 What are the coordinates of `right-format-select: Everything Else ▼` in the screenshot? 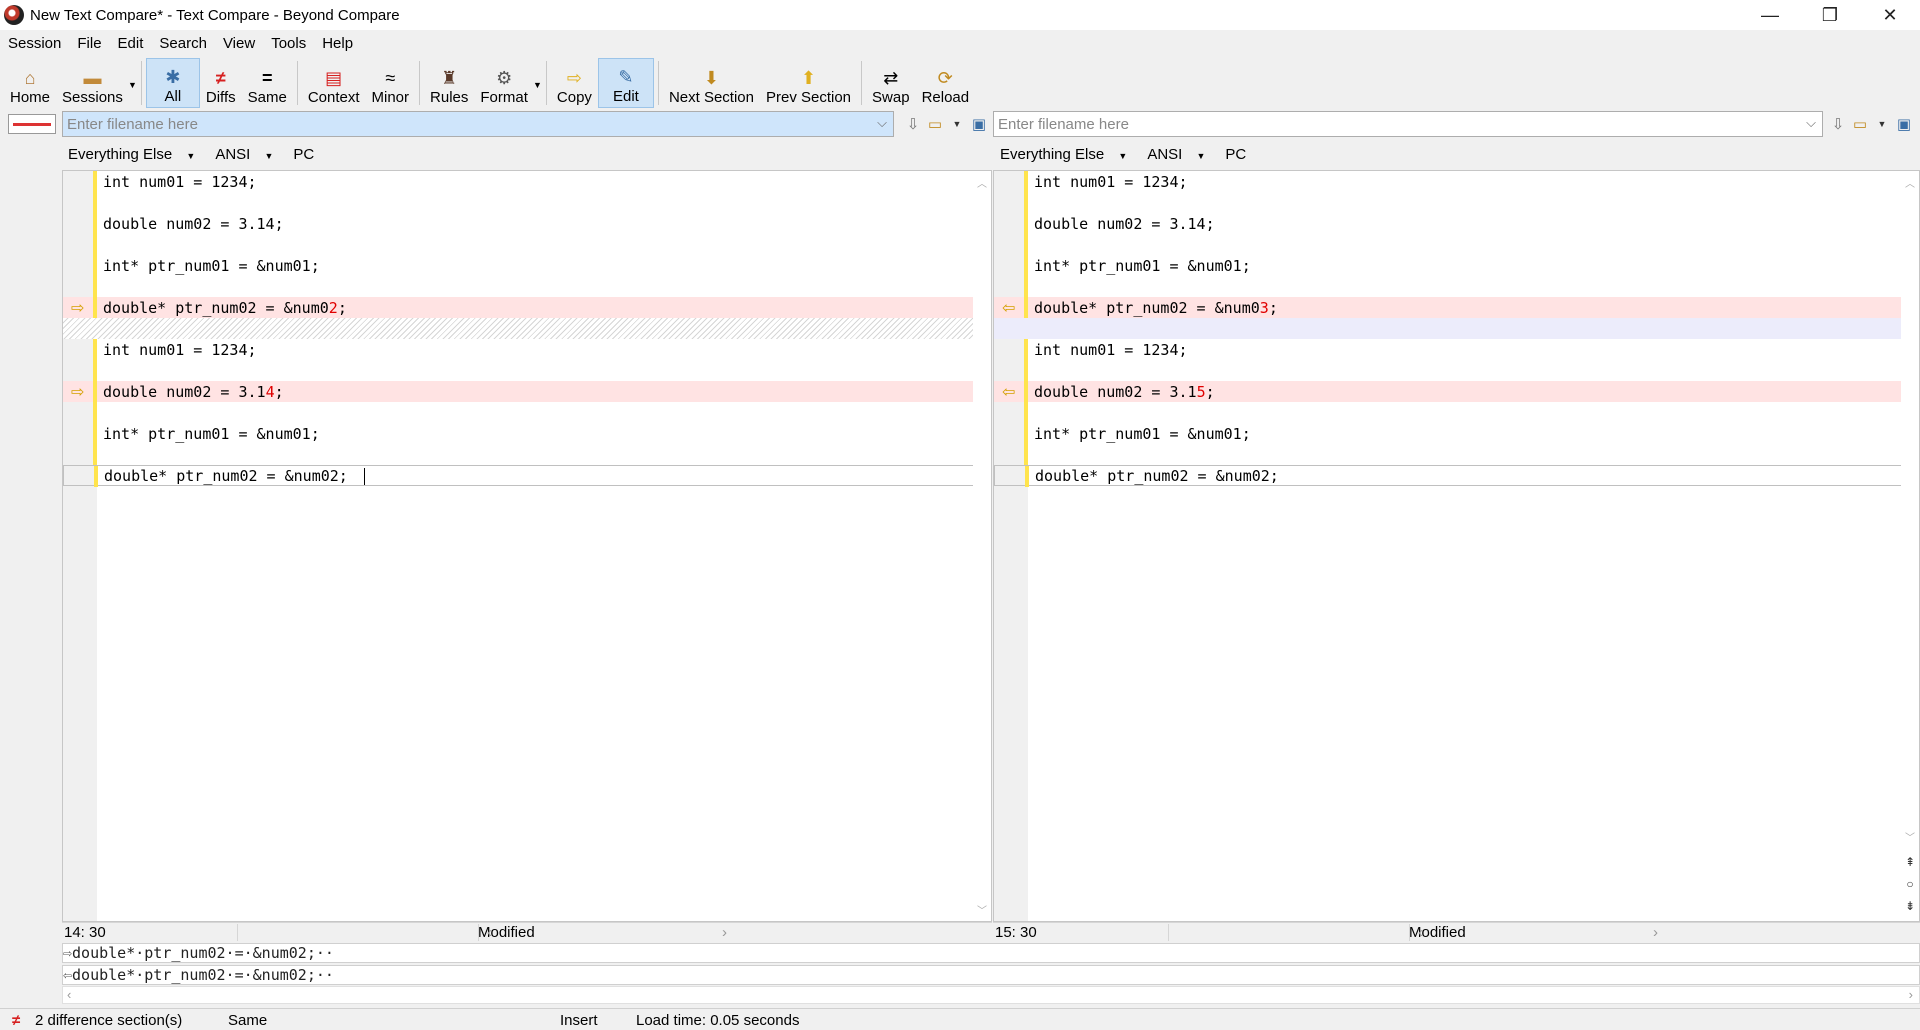 It's located at (1068, 154).